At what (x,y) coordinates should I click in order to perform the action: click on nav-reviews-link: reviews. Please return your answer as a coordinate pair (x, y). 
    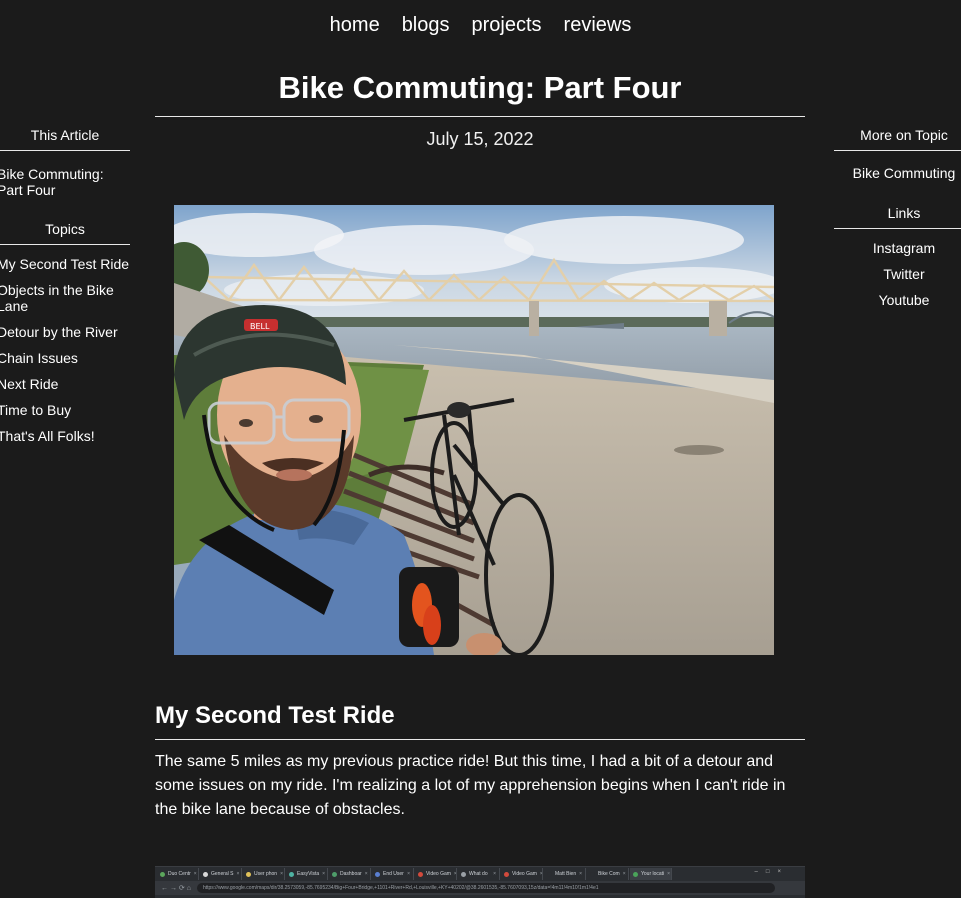
    Looking at the image, I should click on (598, 25).